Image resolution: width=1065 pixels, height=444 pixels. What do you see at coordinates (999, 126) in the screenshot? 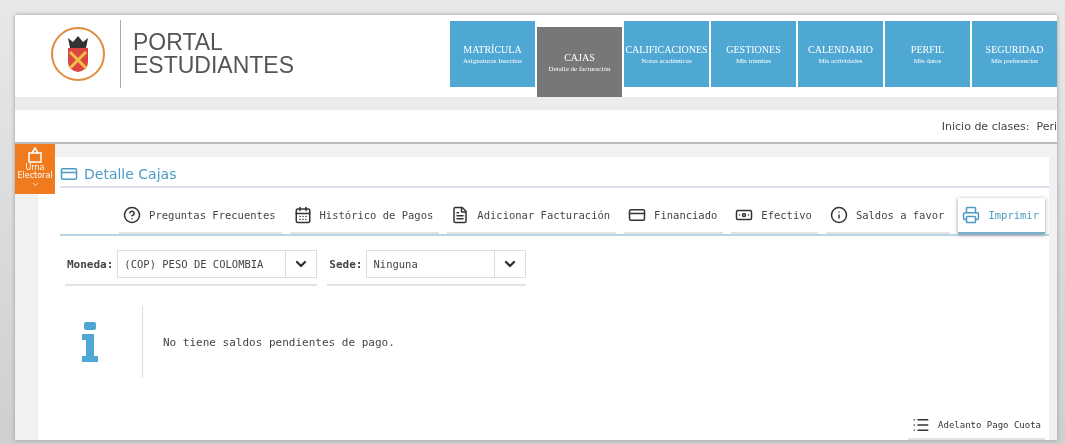
I see `classes-start-text: Inicio de clases: Peri` at bounding box center [999, 126].